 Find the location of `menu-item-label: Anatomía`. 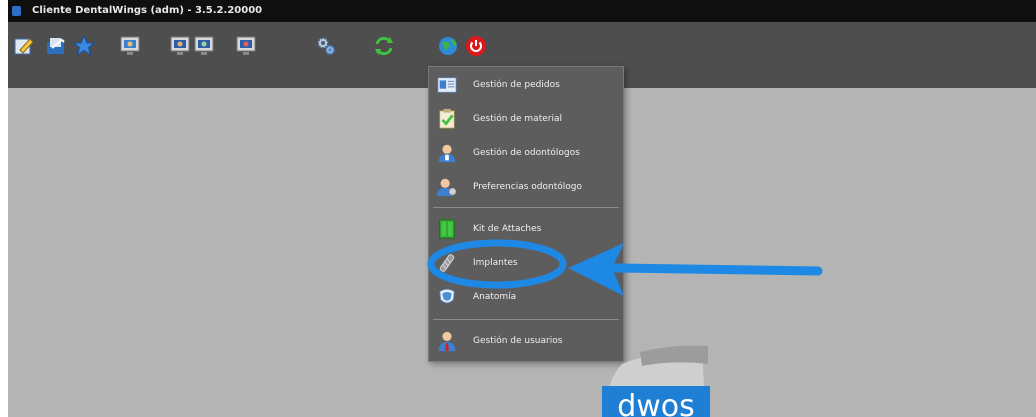

menu-item-label: Anatomía is located at coordinates (495, 297).